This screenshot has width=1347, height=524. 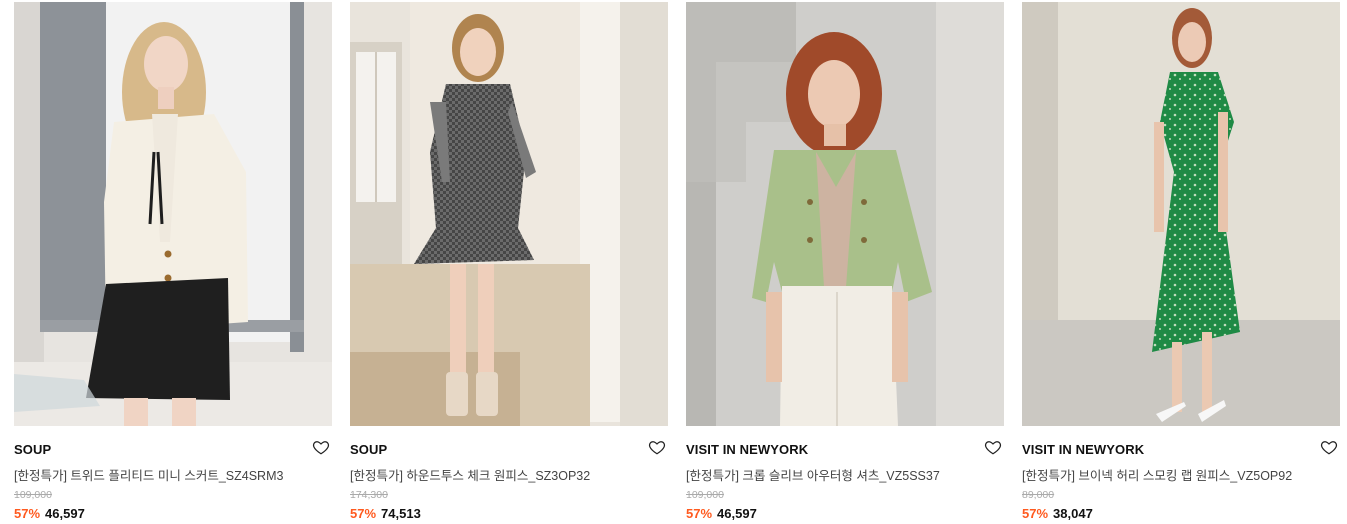 I want to click on product-name: [한정특가] 하운드투스 체크 원피스_SZ3OP32, so click(x=470, y=474).